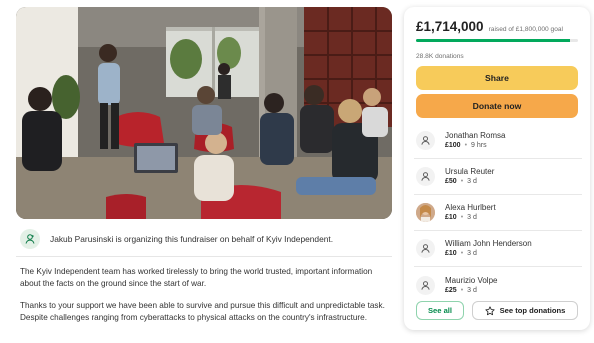 The image size is (594, 343). Describe the element at coordinates (450, 26) in the screenshot. I see `raised-amount: £1,714,000` at that location.